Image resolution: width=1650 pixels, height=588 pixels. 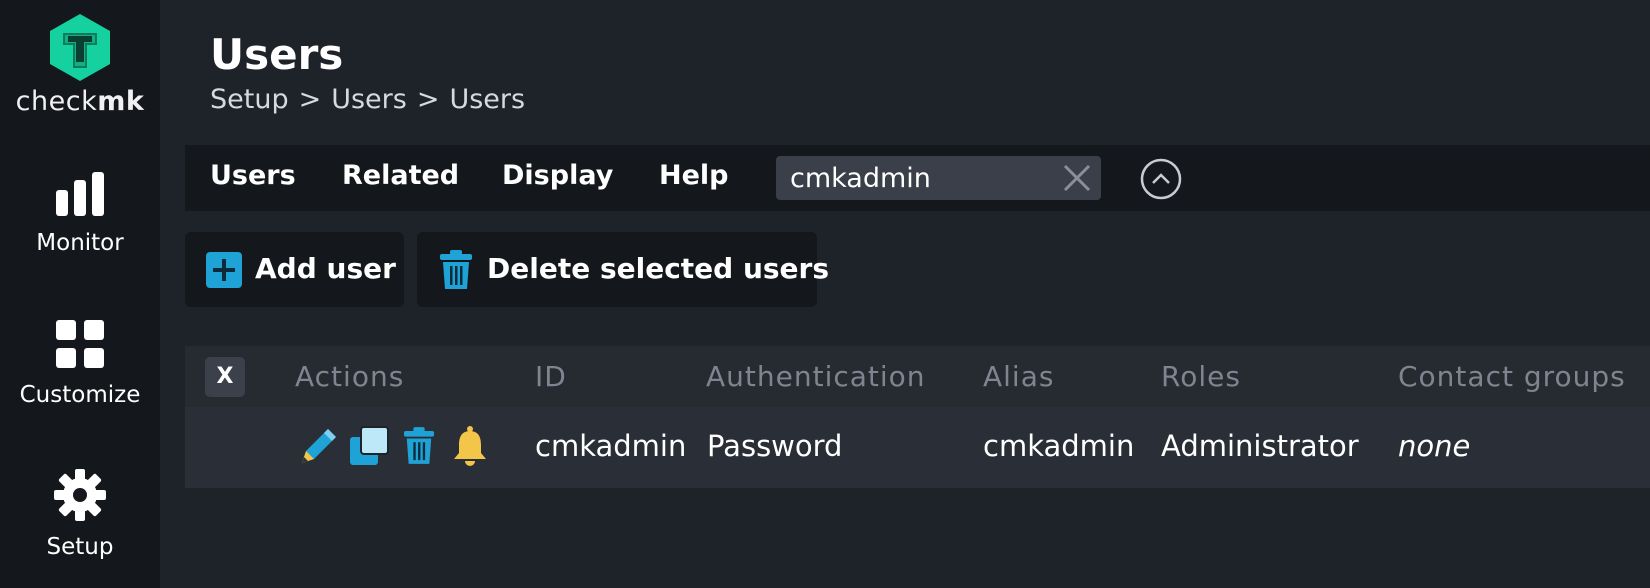 I want to click on page-title: Users, so click(x=277, y=54).